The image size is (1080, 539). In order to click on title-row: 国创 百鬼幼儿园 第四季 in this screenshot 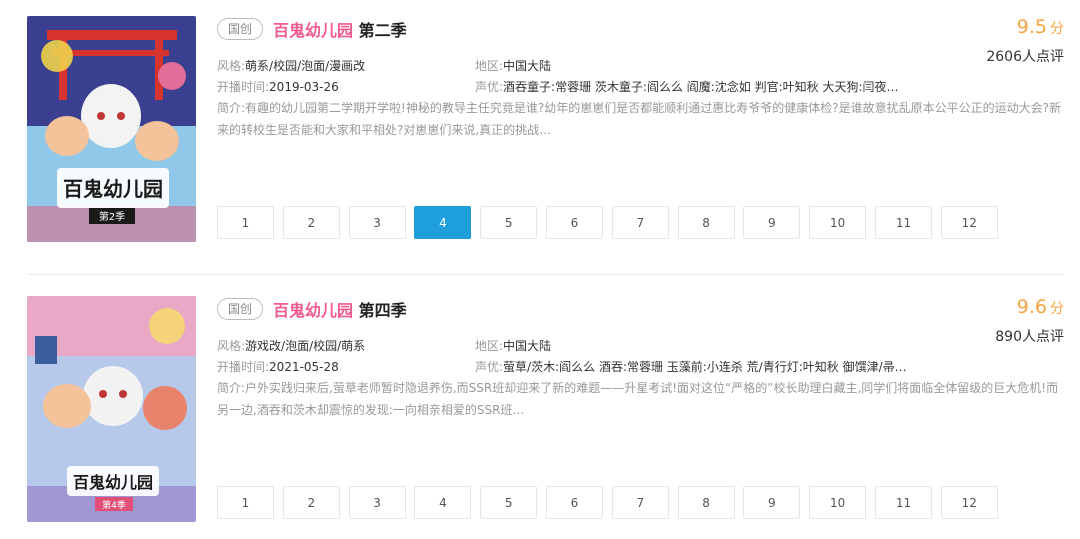, I will do `click(312, 309)`.